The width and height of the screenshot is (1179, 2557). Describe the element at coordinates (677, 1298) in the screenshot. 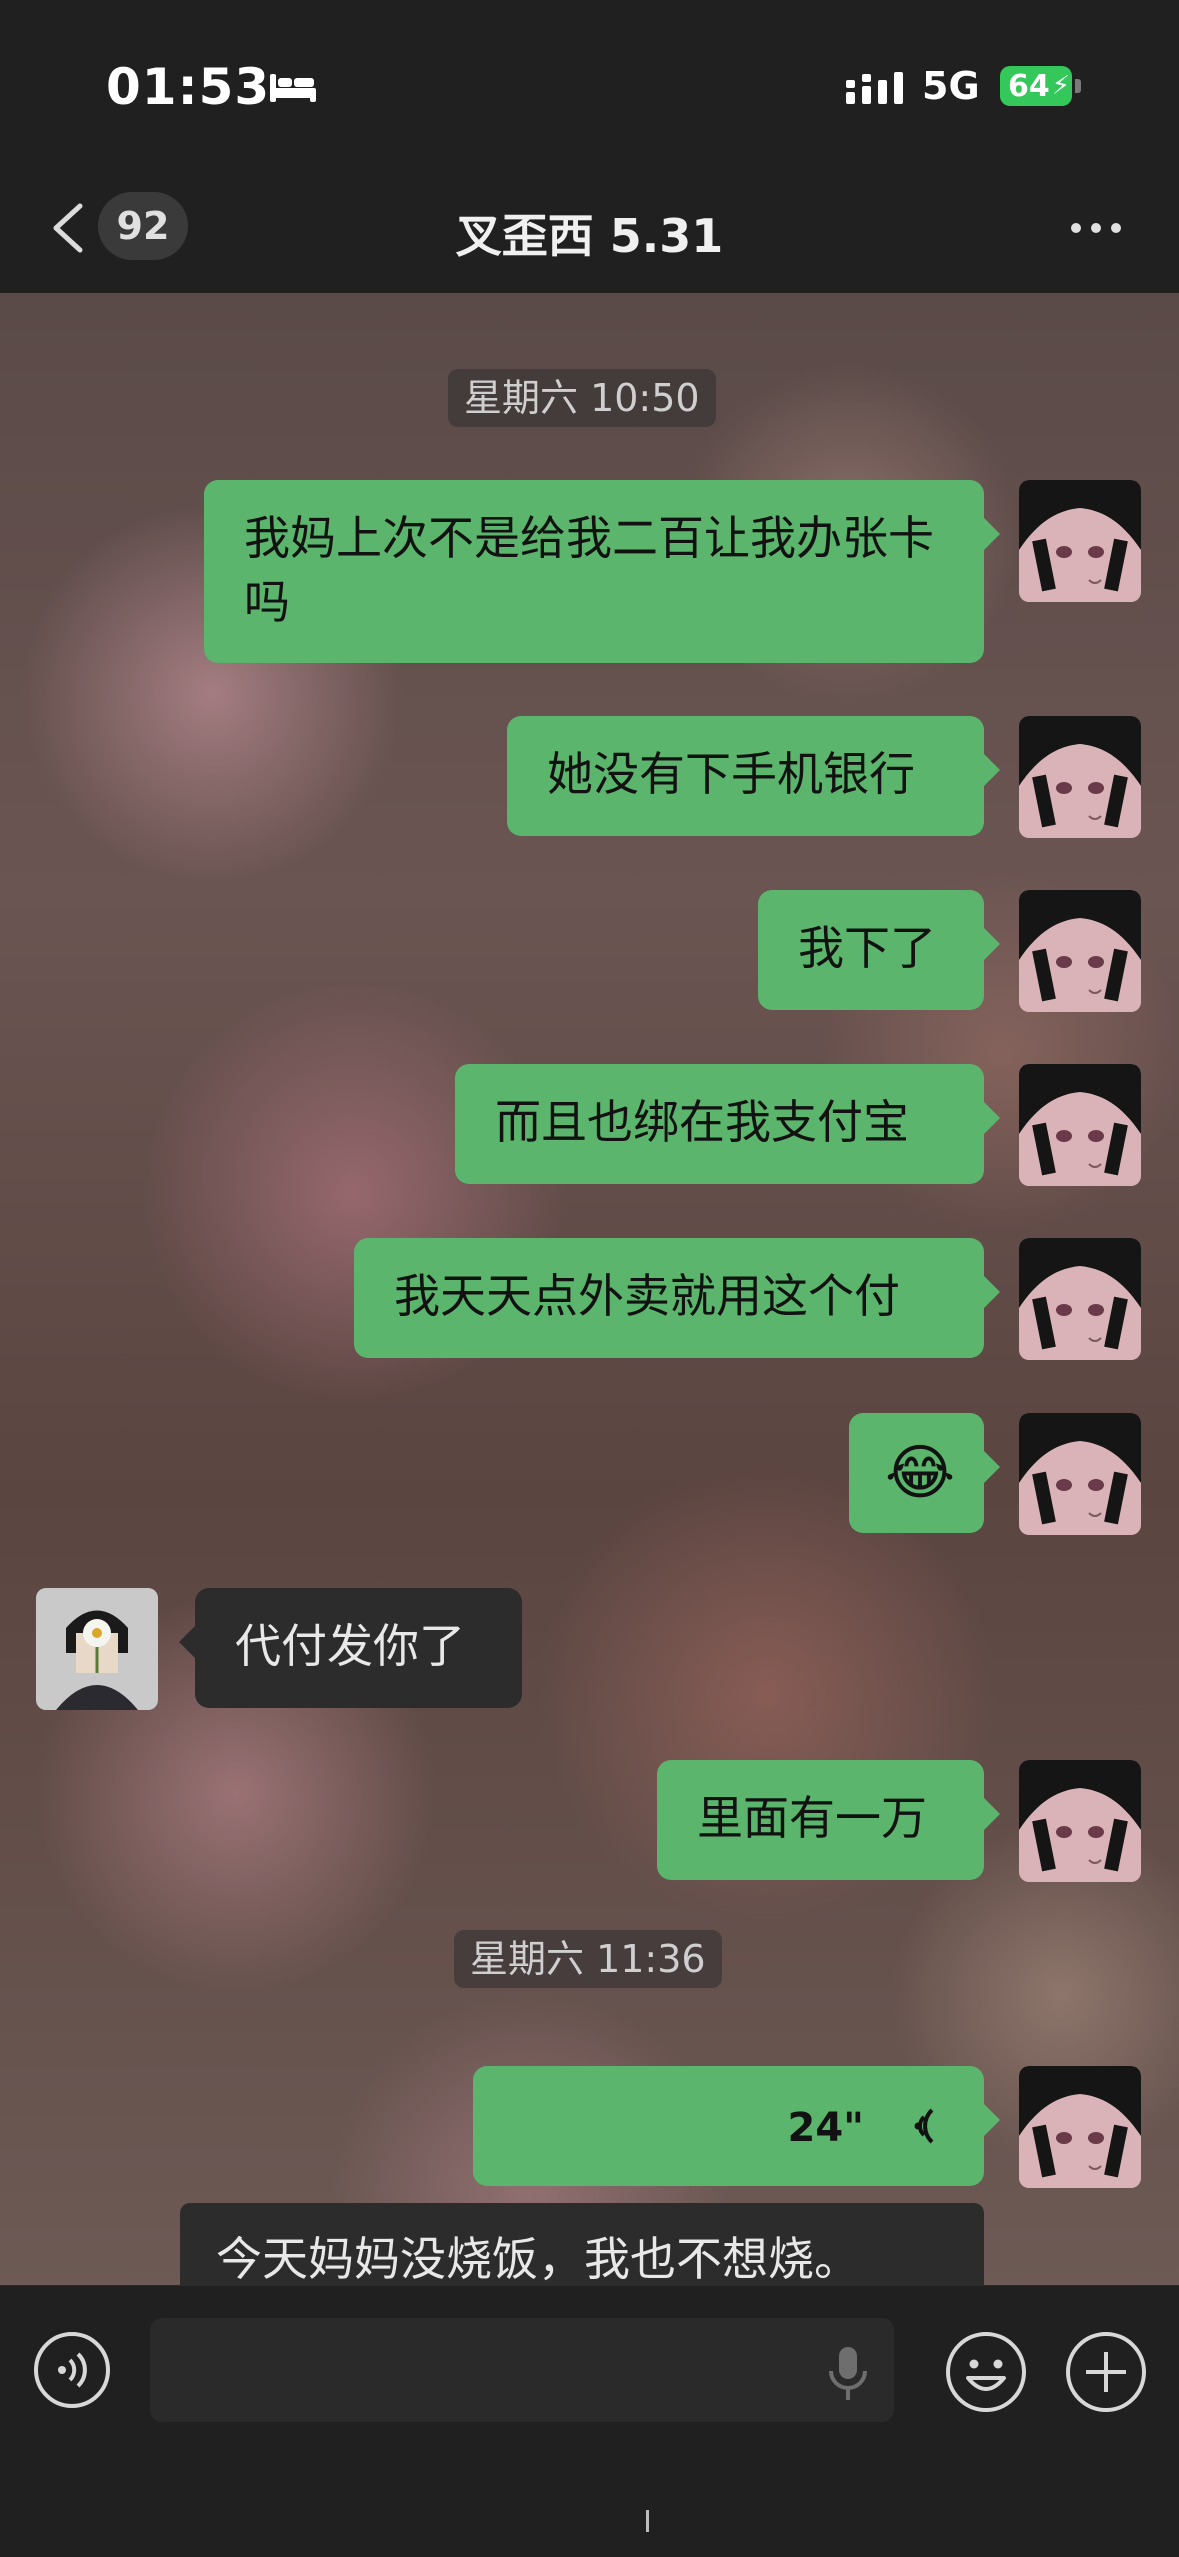

I see `message-bubble-outgoing: 我天天点外卖就用这个付` at that location.